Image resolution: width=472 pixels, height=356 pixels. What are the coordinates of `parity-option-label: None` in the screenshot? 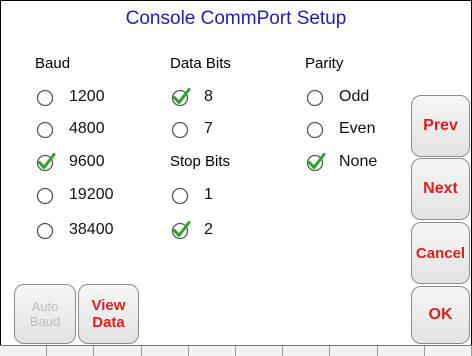 It's located at (358, 161).